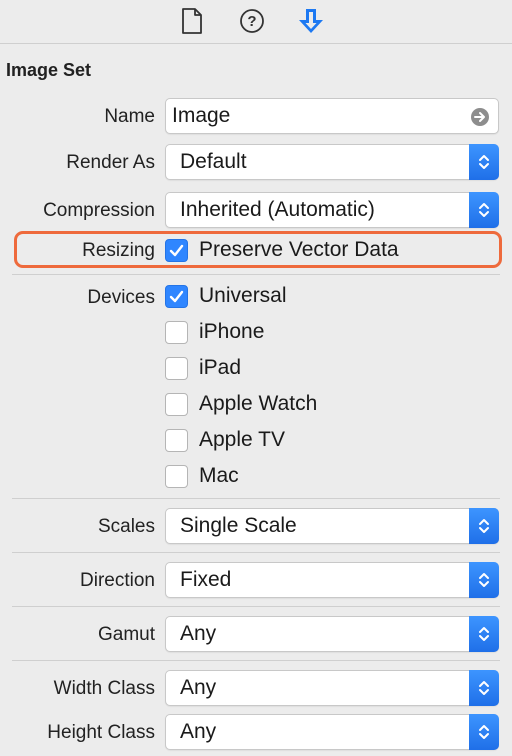 Image resolution: width=512 pixels, height=756 pixels. I want to click on device-iphone-checkbox, so click(176, 332).